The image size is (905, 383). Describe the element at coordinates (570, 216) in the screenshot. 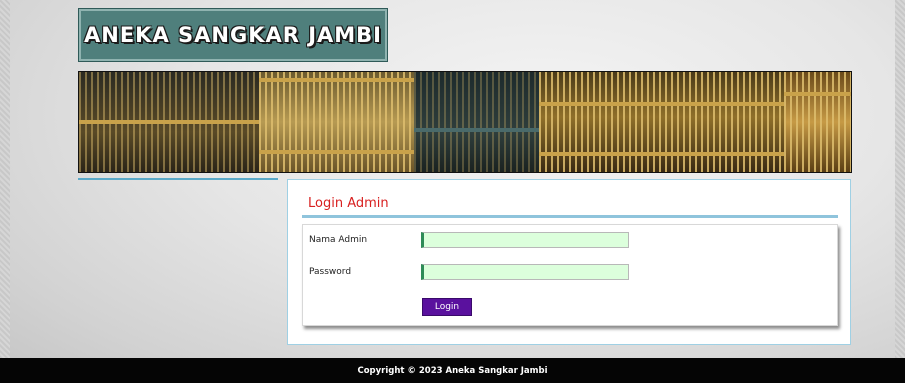

I see `title-underline` at that location.